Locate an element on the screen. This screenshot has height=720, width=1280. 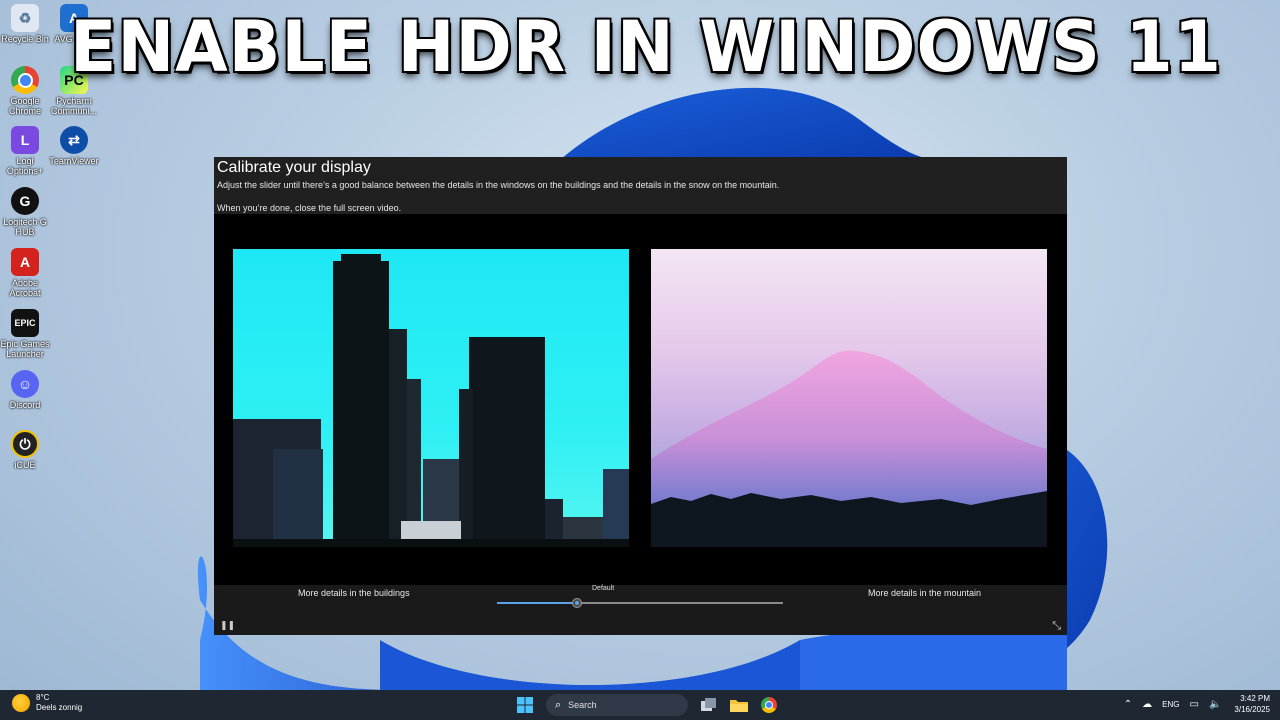
adobe-acrobat-icon: A is located at coordinates (25, 262).